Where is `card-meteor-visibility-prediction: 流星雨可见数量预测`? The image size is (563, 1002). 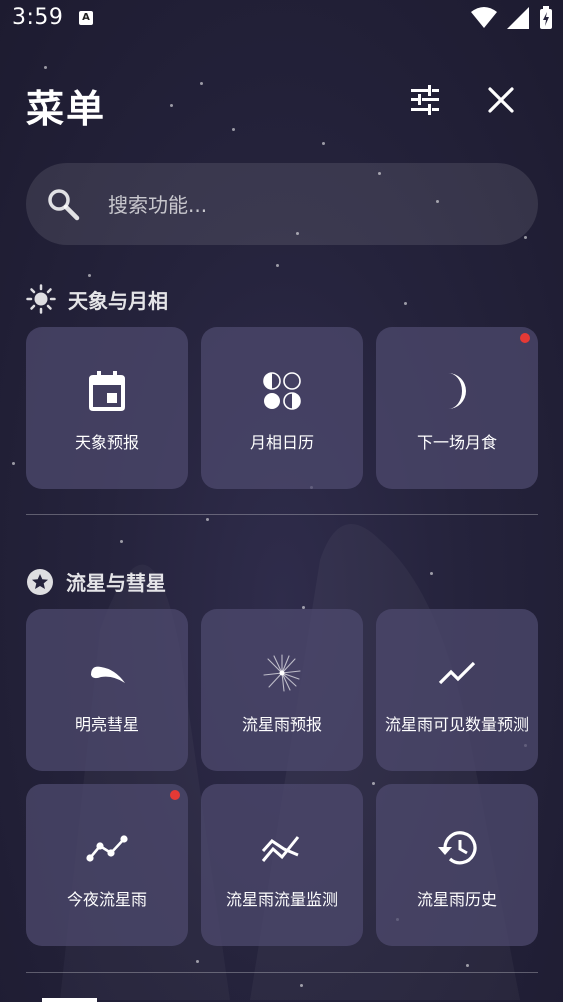 card-meteor-visibility-prediction: 流星雨可见数量预测 is located at coordinates (457, 690).